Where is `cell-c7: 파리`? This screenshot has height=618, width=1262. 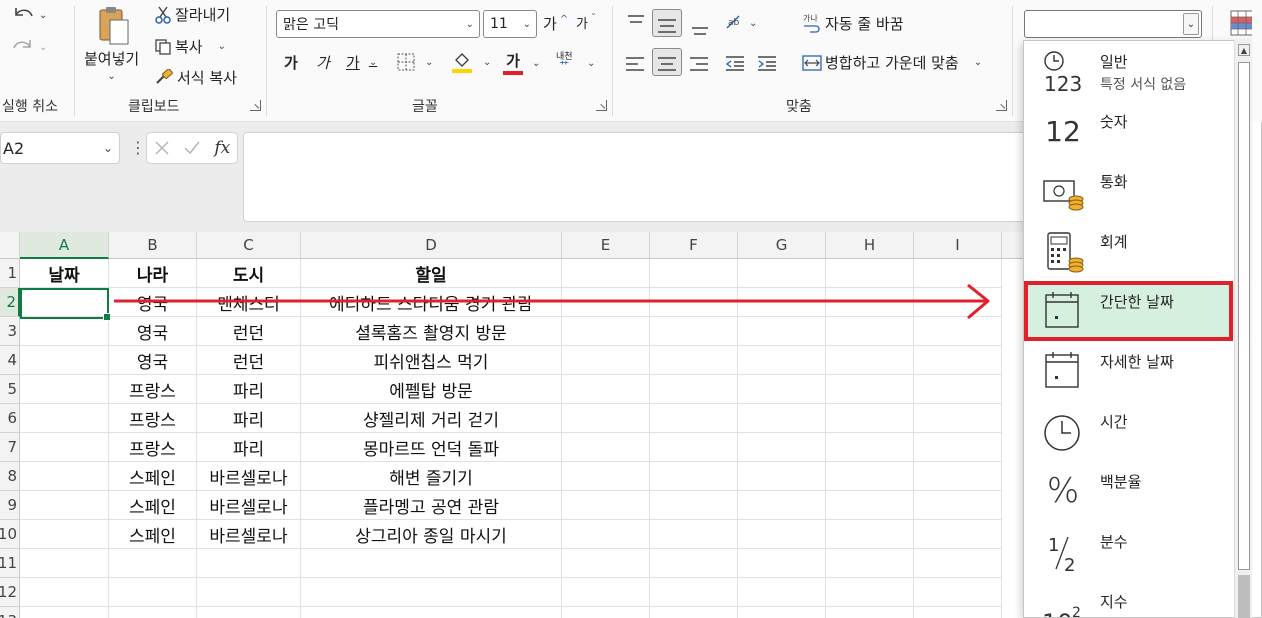
cell-c7: 파리 is located at coordinates (249, 447).